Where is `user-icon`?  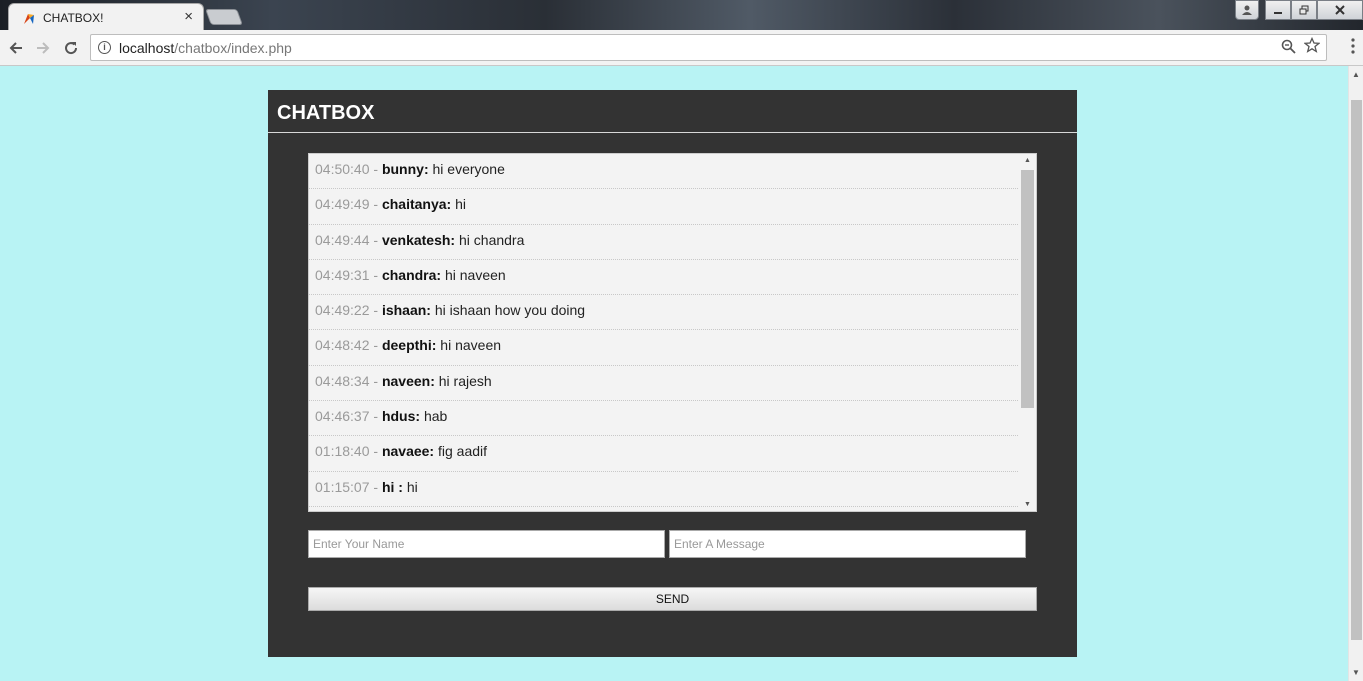
user-icon is located at coordinates (1247, 10).